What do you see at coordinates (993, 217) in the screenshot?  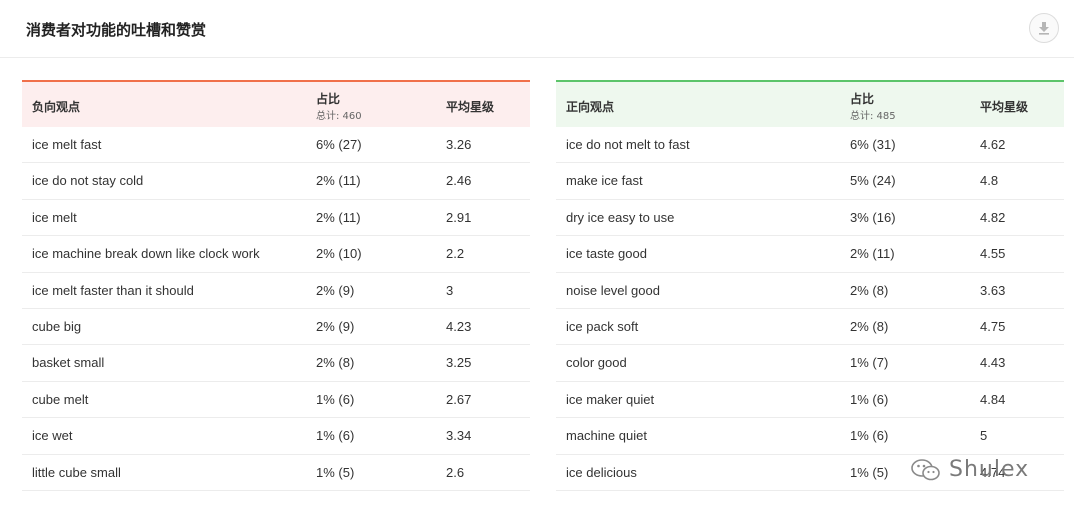 I see `rating-cell: 4.82` at bounding box center [993, 217].